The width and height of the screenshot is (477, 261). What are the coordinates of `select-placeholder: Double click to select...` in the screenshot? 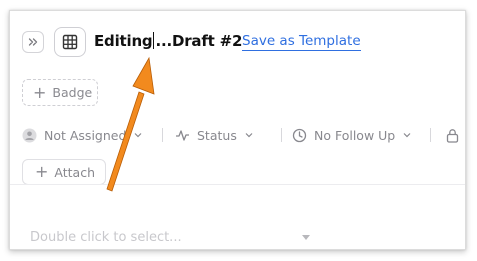 It's located at (106, 237).